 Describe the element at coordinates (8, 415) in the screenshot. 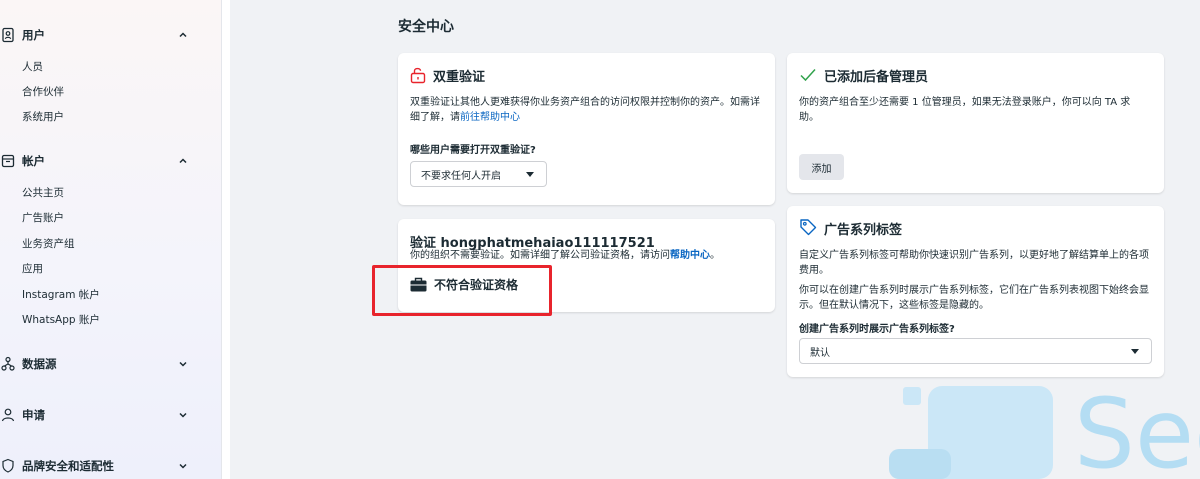

I see `person-request-icon` at that location.